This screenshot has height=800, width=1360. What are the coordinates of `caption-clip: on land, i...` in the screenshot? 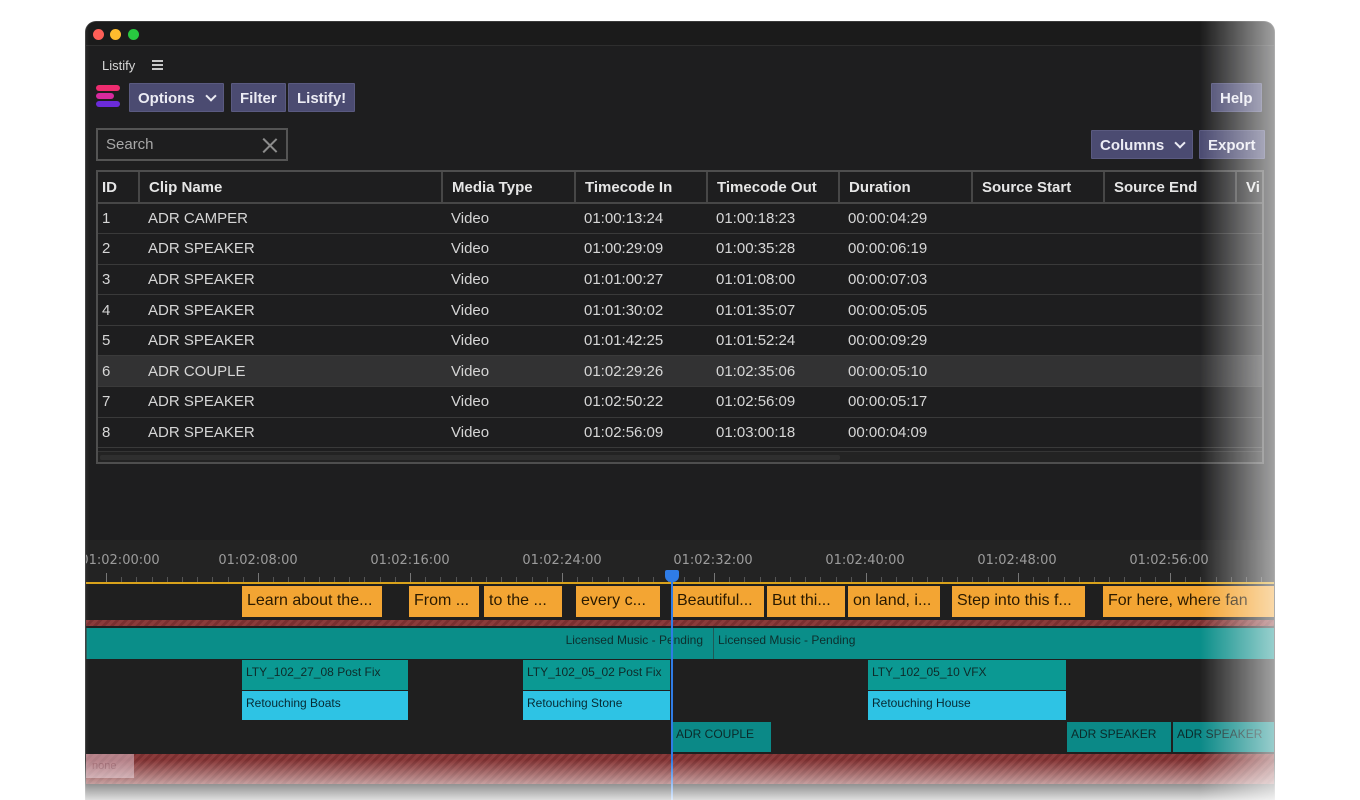 It's located at (894, 601).